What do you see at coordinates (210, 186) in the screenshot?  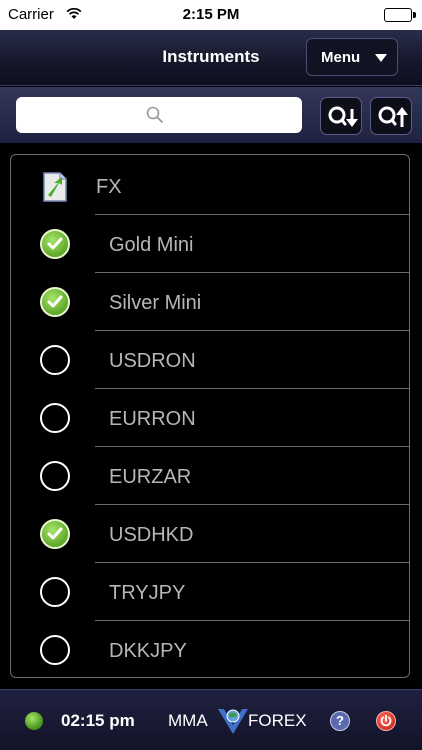 I see `list-group-fx: FX` at bounding box center [210, 186].